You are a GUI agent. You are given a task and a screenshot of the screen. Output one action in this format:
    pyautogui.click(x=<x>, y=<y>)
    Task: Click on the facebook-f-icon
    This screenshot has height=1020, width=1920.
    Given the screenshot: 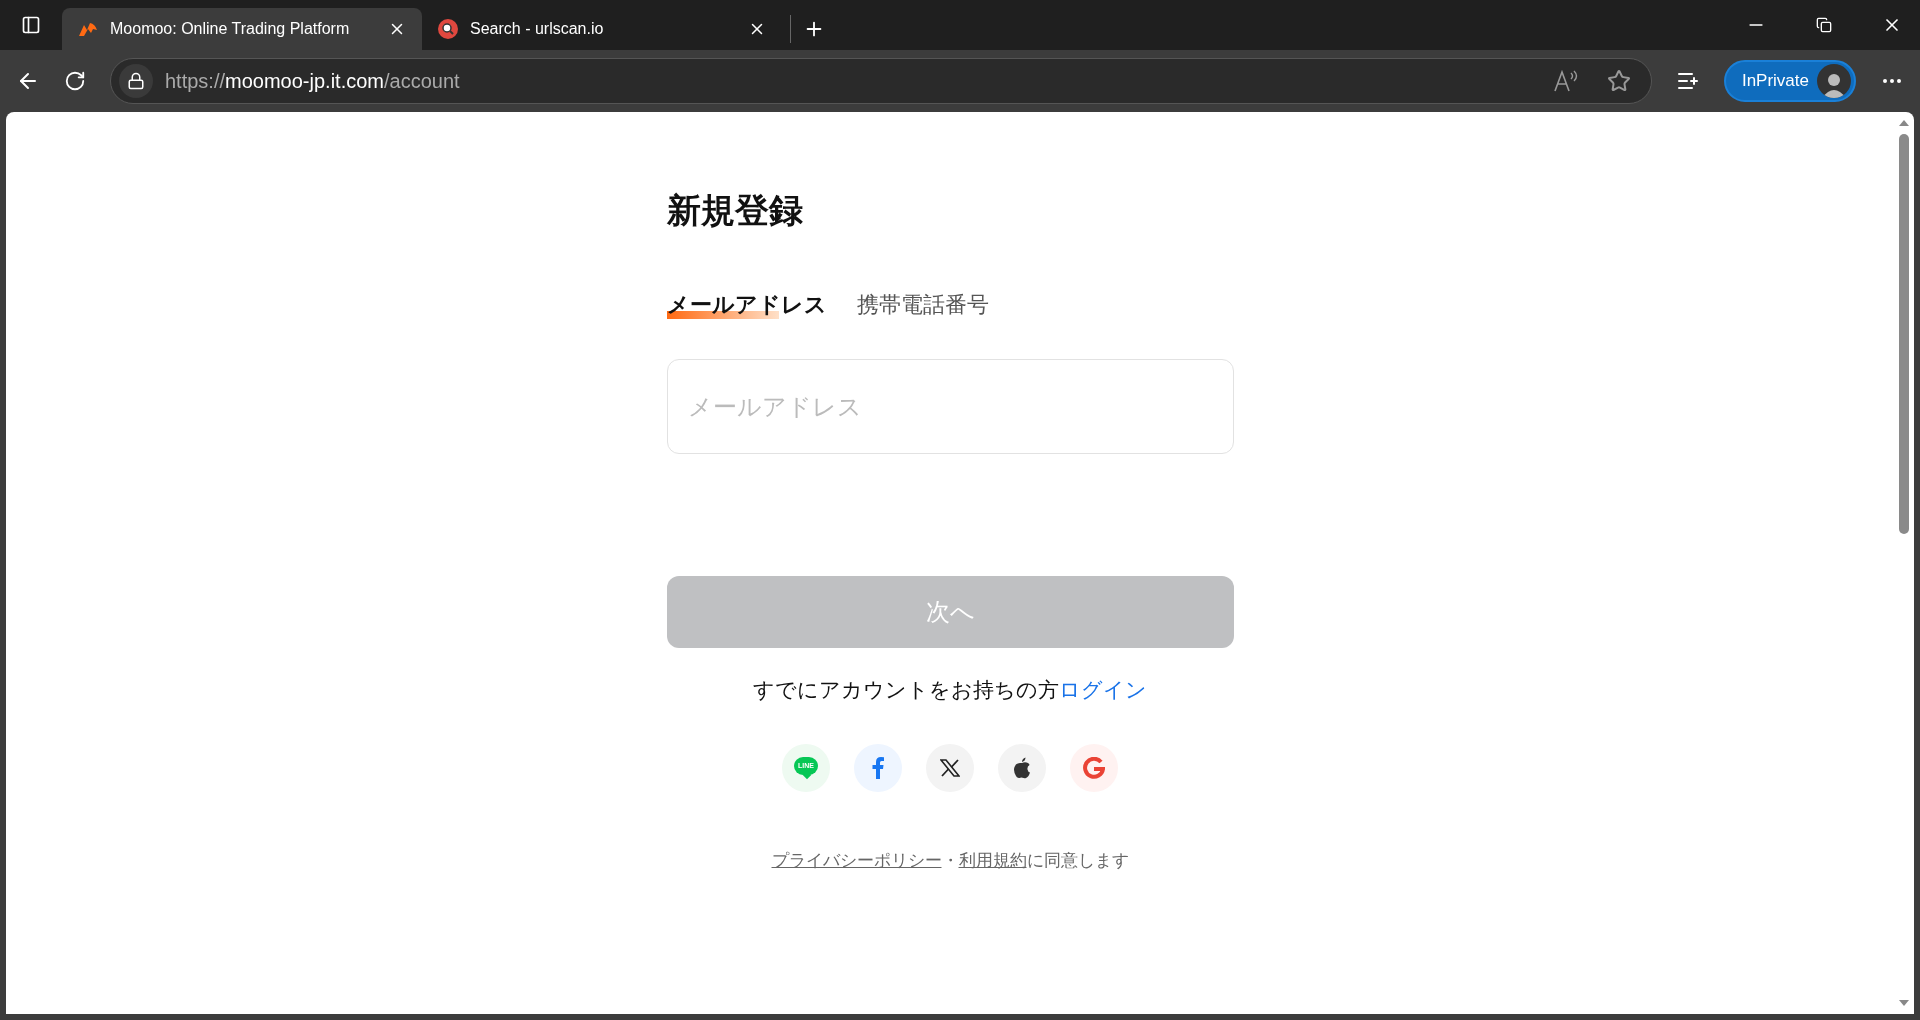 What is the action you would take?
    pyautogui.click(x=878, y=767)
    